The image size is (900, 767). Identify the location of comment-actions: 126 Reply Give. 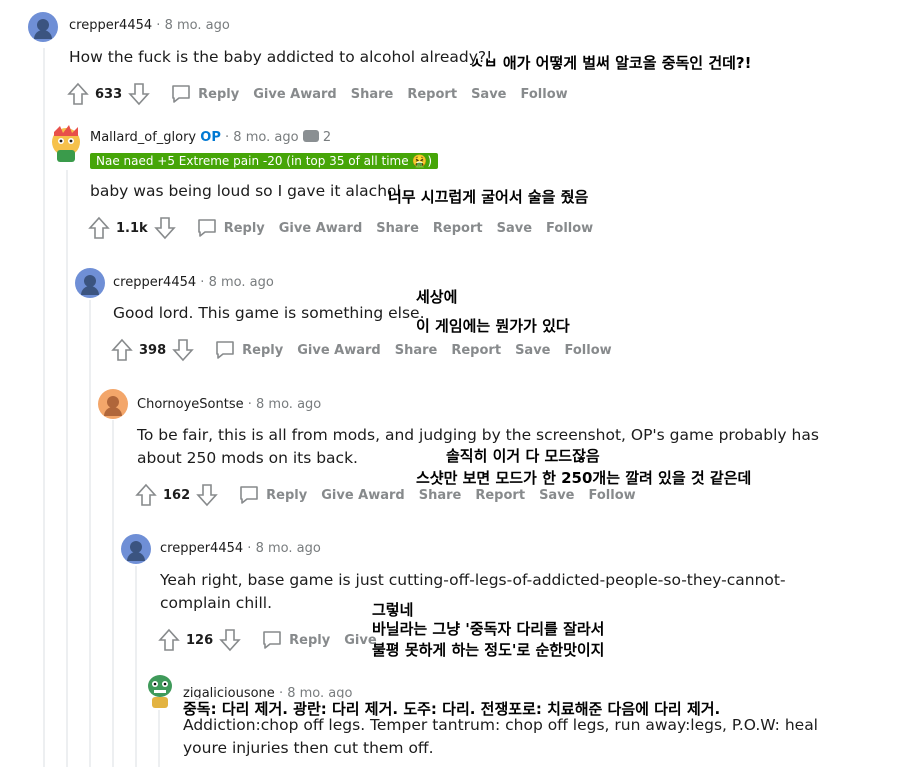
(267, 640).